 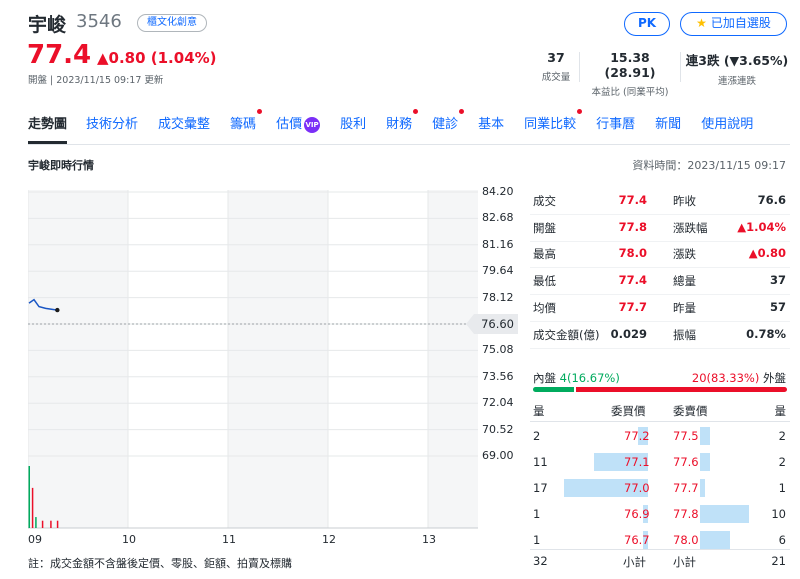 I want to click on tab-6: 財務, so click(x=402, y=126).